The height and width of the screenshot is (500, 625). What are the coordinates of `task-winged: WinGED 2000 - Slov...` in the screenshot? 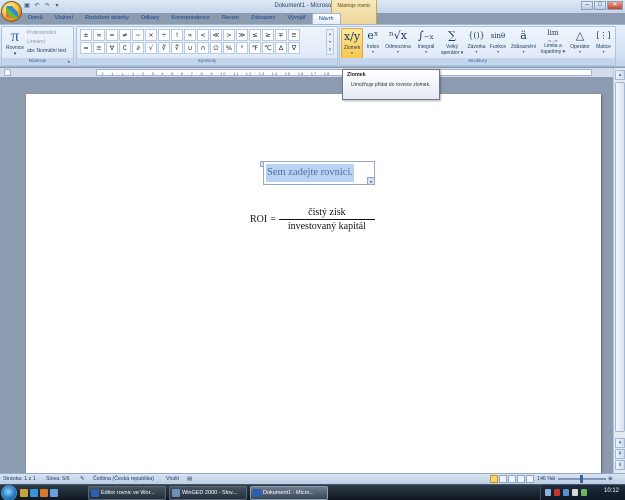 It's located at (208, 493).